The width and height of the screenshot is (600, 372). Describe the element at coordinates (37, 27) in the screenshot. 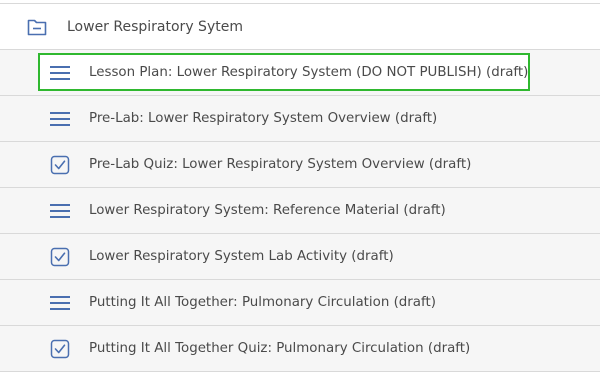

I see `folder-collapse-icon` at that location.